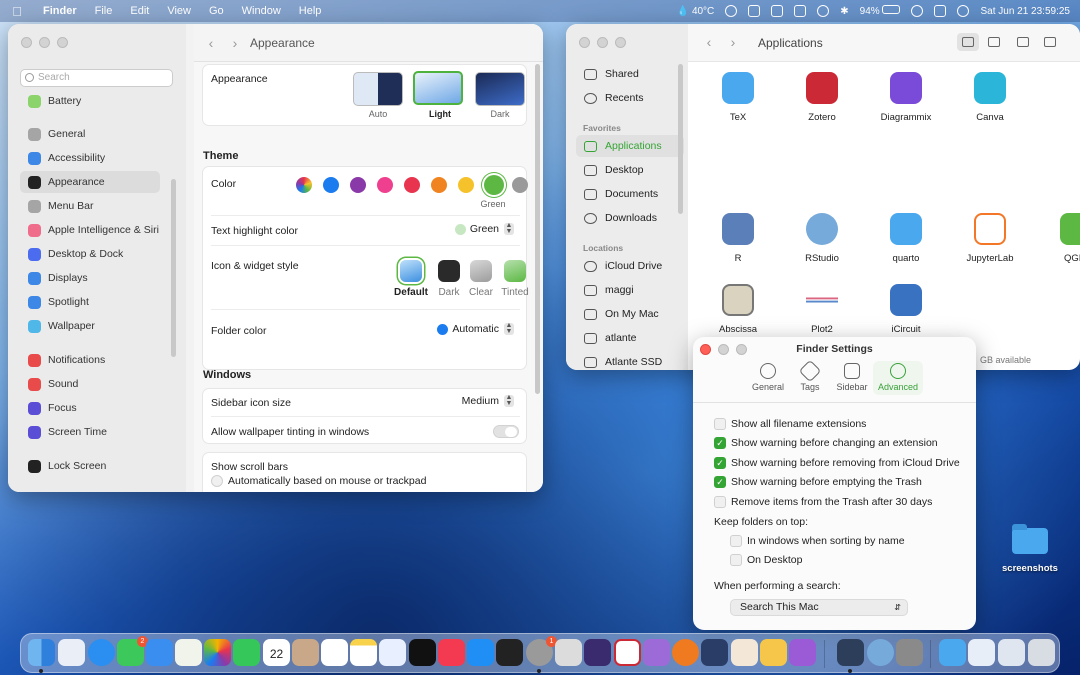 This screenshot has height=675, width=1080. I want to click on sidebar-scrollbar, so click(173, 268).